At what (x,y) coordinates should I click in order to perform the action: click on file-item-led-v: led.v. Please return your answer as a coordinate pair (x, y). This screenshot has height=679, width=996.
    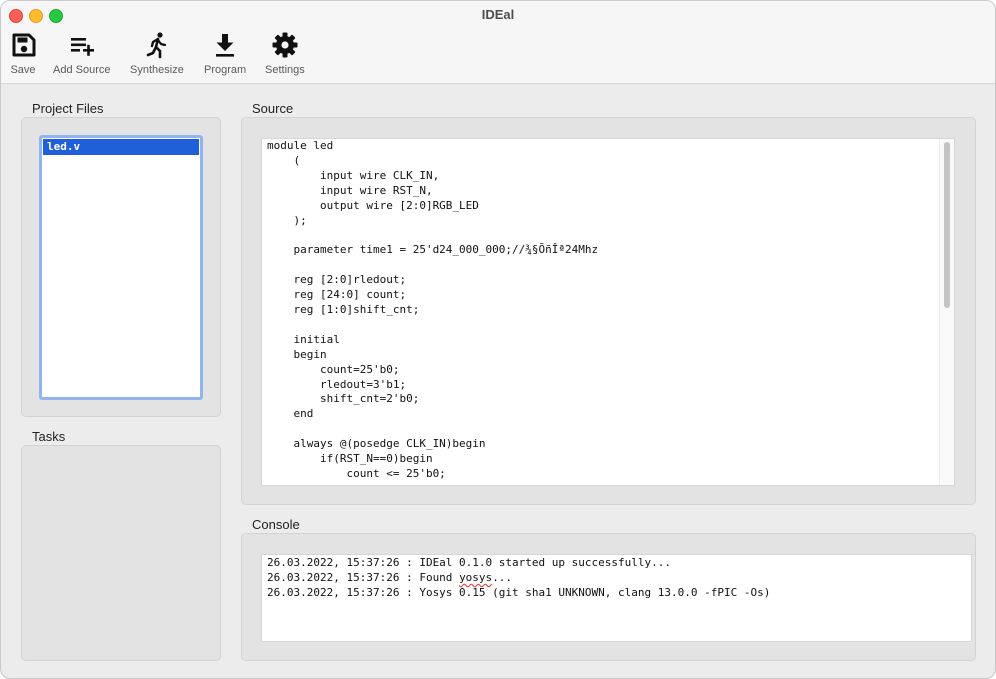
    Looking at the image, I should click on (121, 147).